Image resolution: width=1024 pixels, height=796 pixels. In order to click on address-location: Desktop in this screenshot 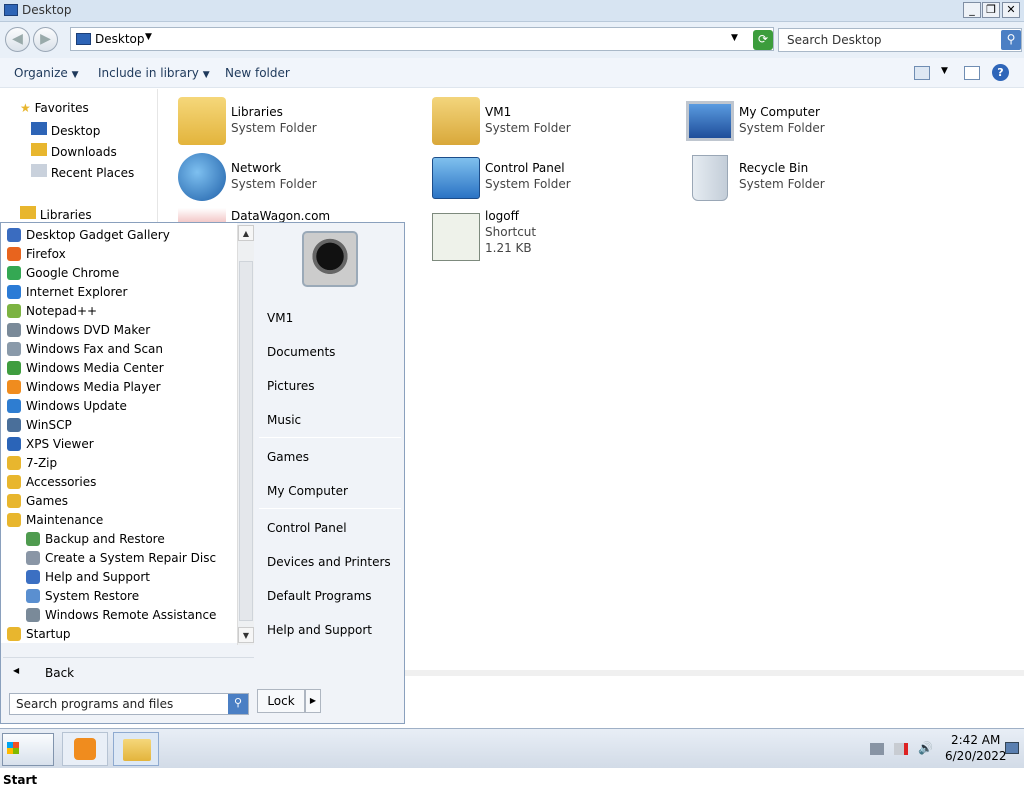, I will do `click(120, 39)`.